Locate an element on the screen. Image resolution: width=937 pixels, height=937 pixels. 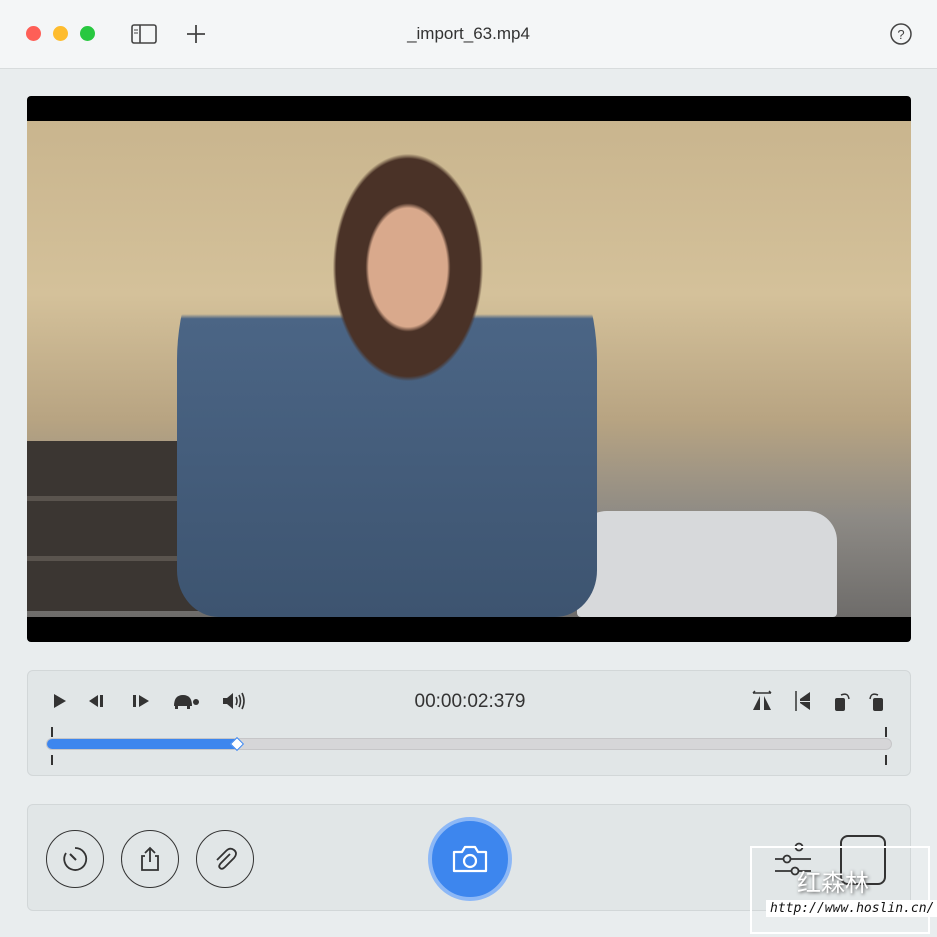
rotate-right-icon is located at coordinates (876, 701).